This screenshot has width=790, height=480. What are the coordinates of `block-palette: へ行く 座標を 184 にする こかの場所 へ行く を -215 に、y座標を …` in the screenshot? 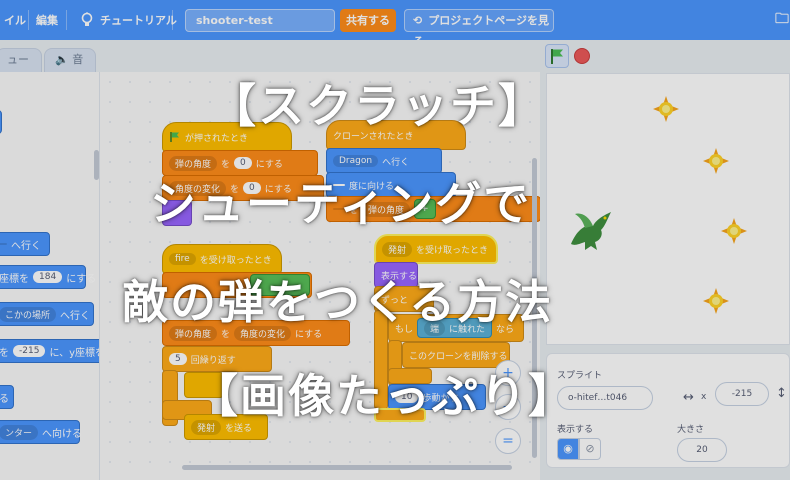 It's located at (50, 276).